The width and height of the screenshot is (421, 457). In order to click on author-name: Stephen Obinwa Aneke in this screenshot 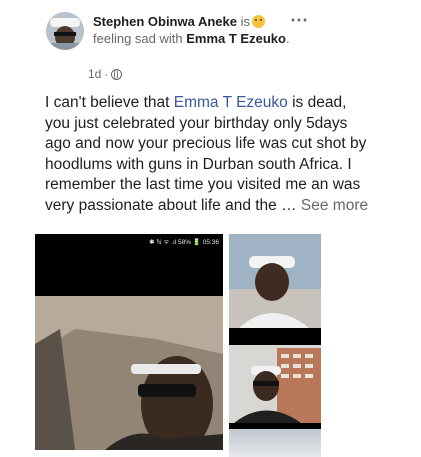, I will do `click(165, 21)`.